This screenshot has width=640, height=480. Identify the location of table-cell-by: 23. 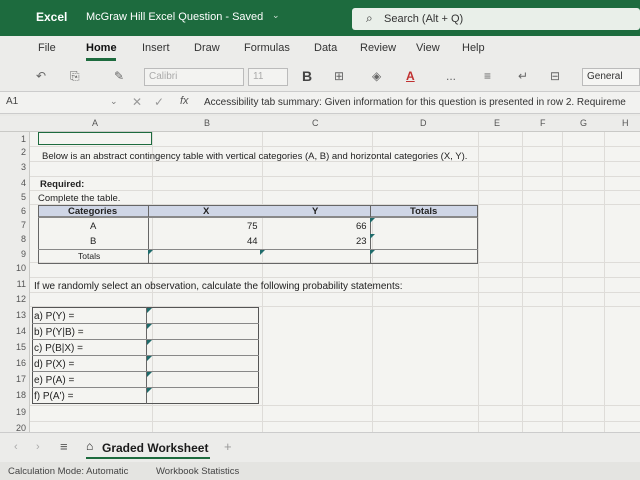
(361, 241).